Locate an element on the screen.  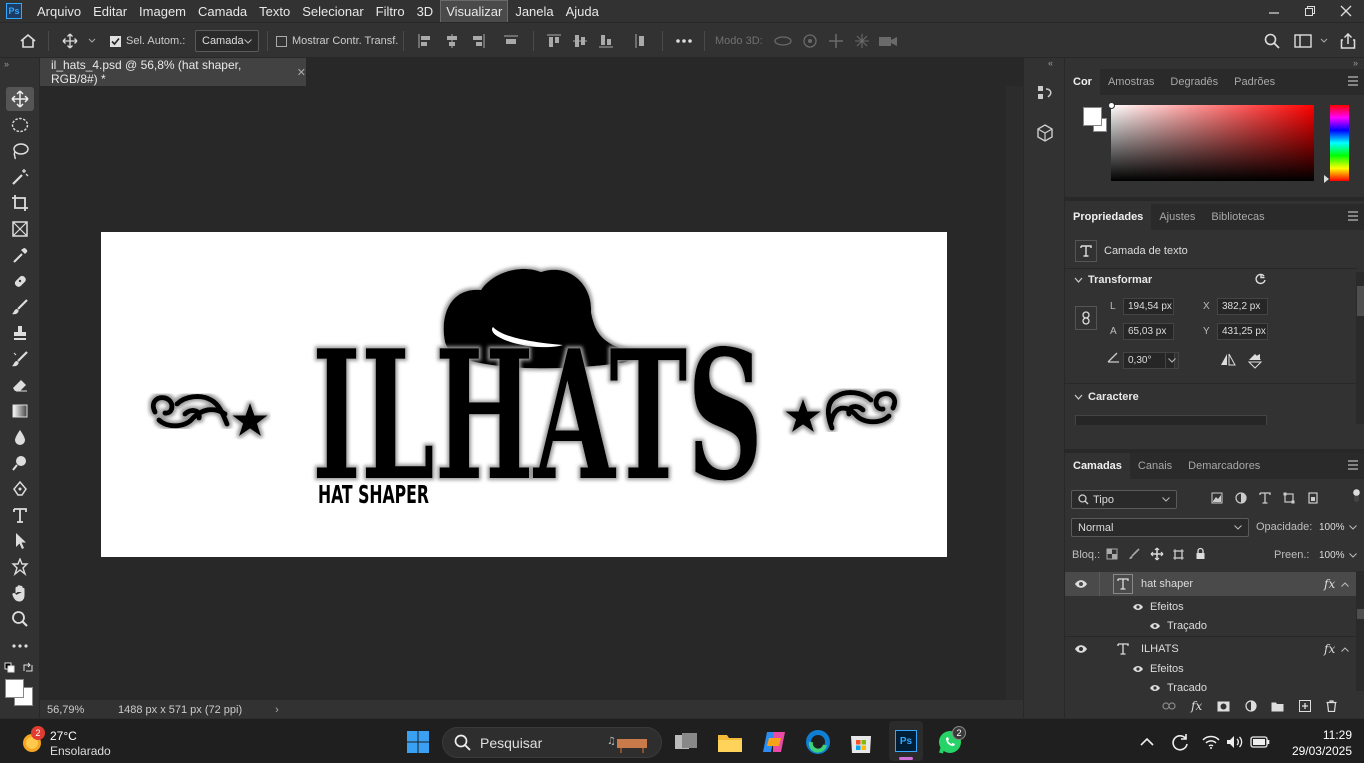
hue-slider is located at coordinates (1336, 144).